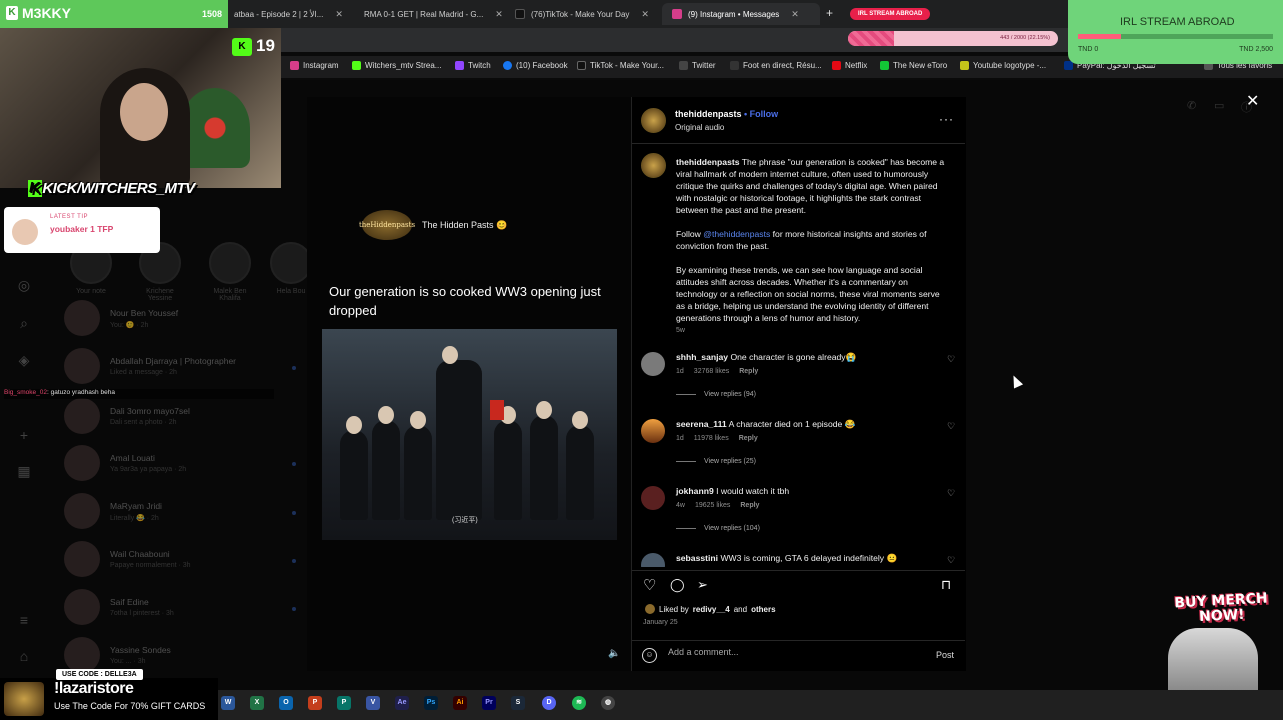 The width and height of the screenshot is (1283, 720). What do you see at coordinates (718, 528) in the screenshot?
I see `view-replies-button: View replies (104)` at bounding box center [718, 528].